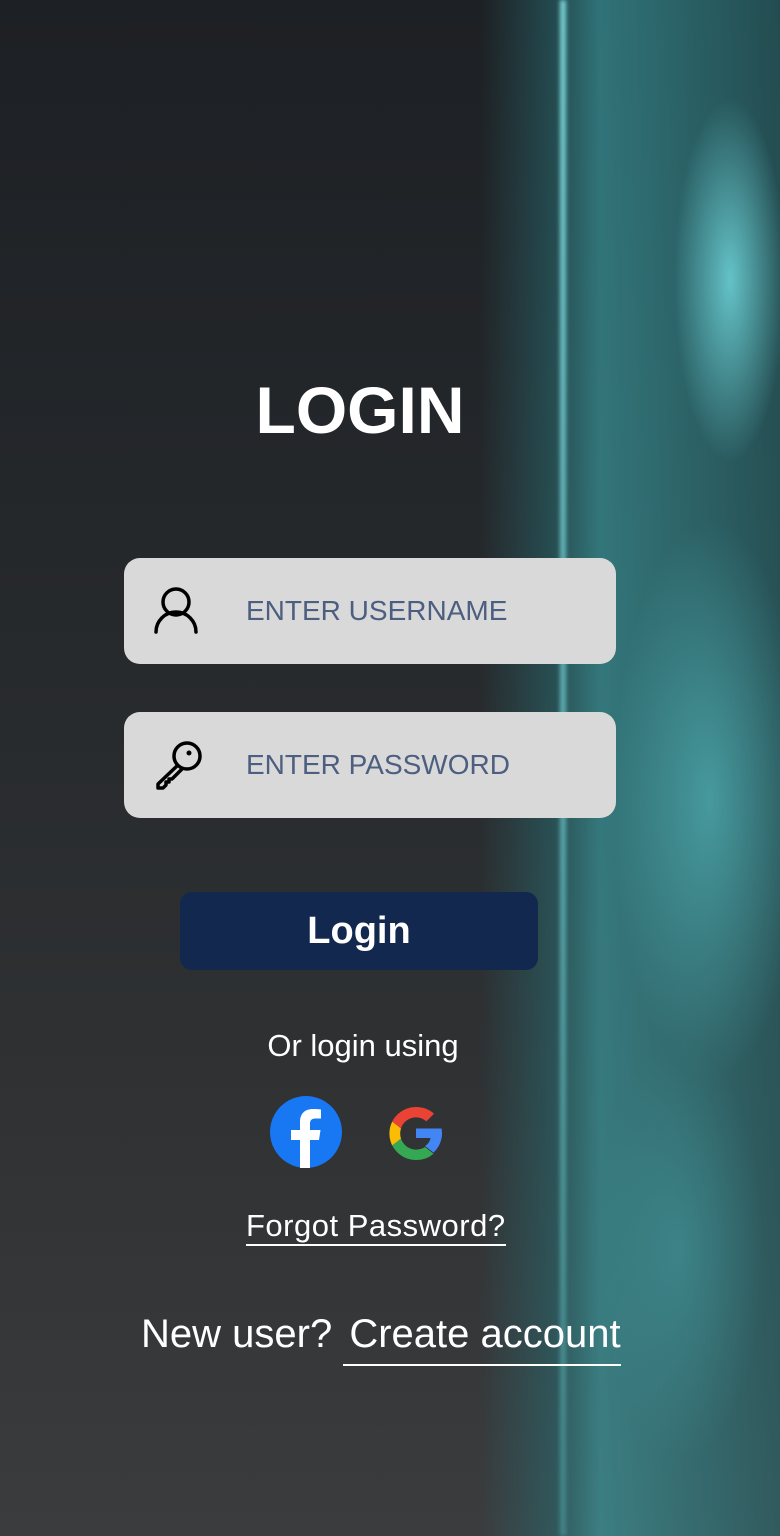  I want to click on username-field, so click(370, 611).